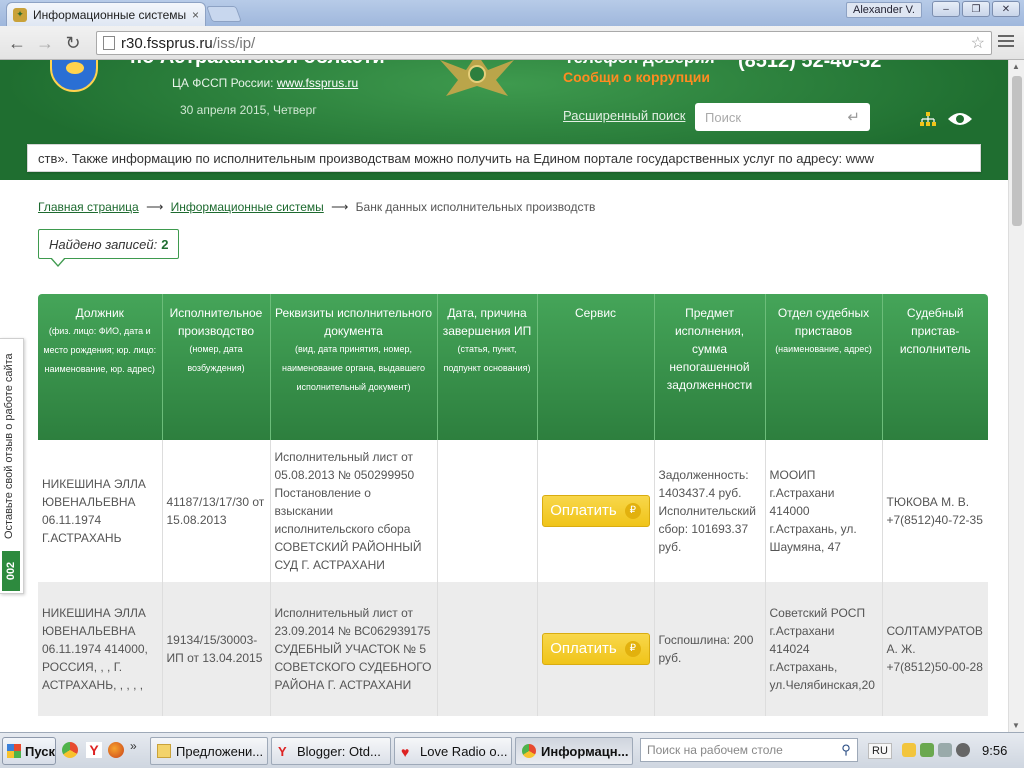 This screenshot has width=1024, height=768. I want to click on scroll-down-icon: ▼, so click(1016, 725).